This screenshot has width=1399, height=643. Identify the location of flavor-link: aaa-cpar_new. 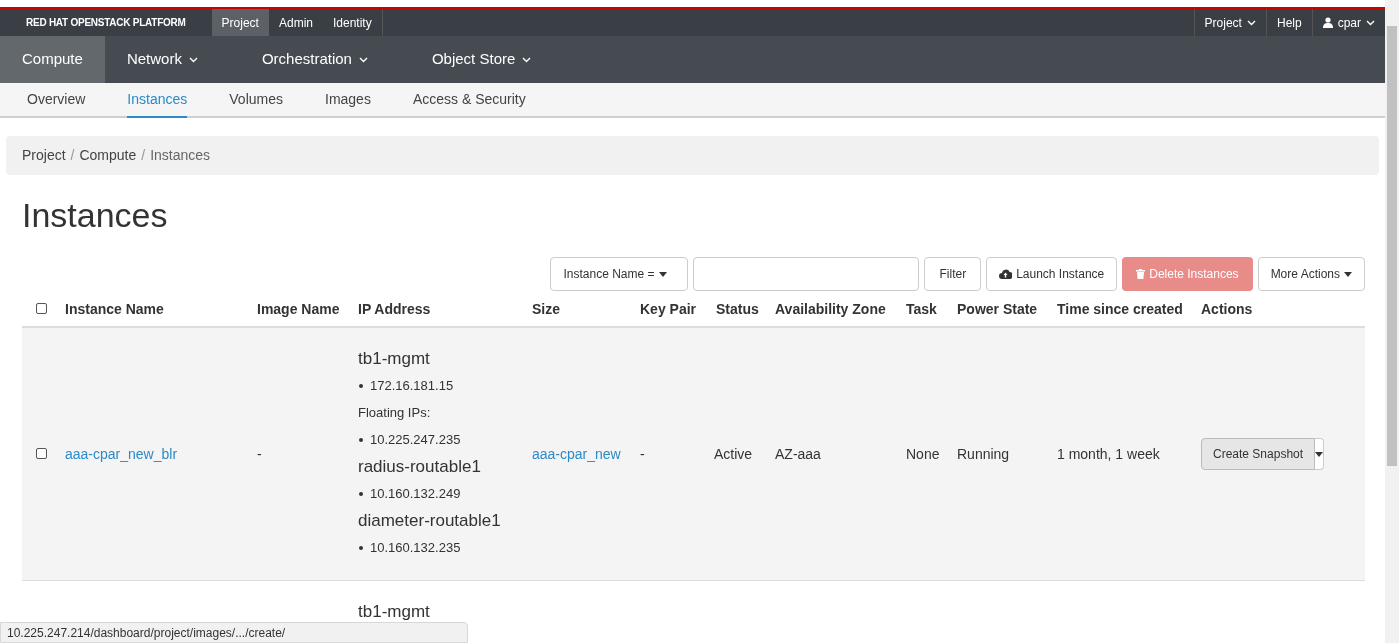
(576, 453).